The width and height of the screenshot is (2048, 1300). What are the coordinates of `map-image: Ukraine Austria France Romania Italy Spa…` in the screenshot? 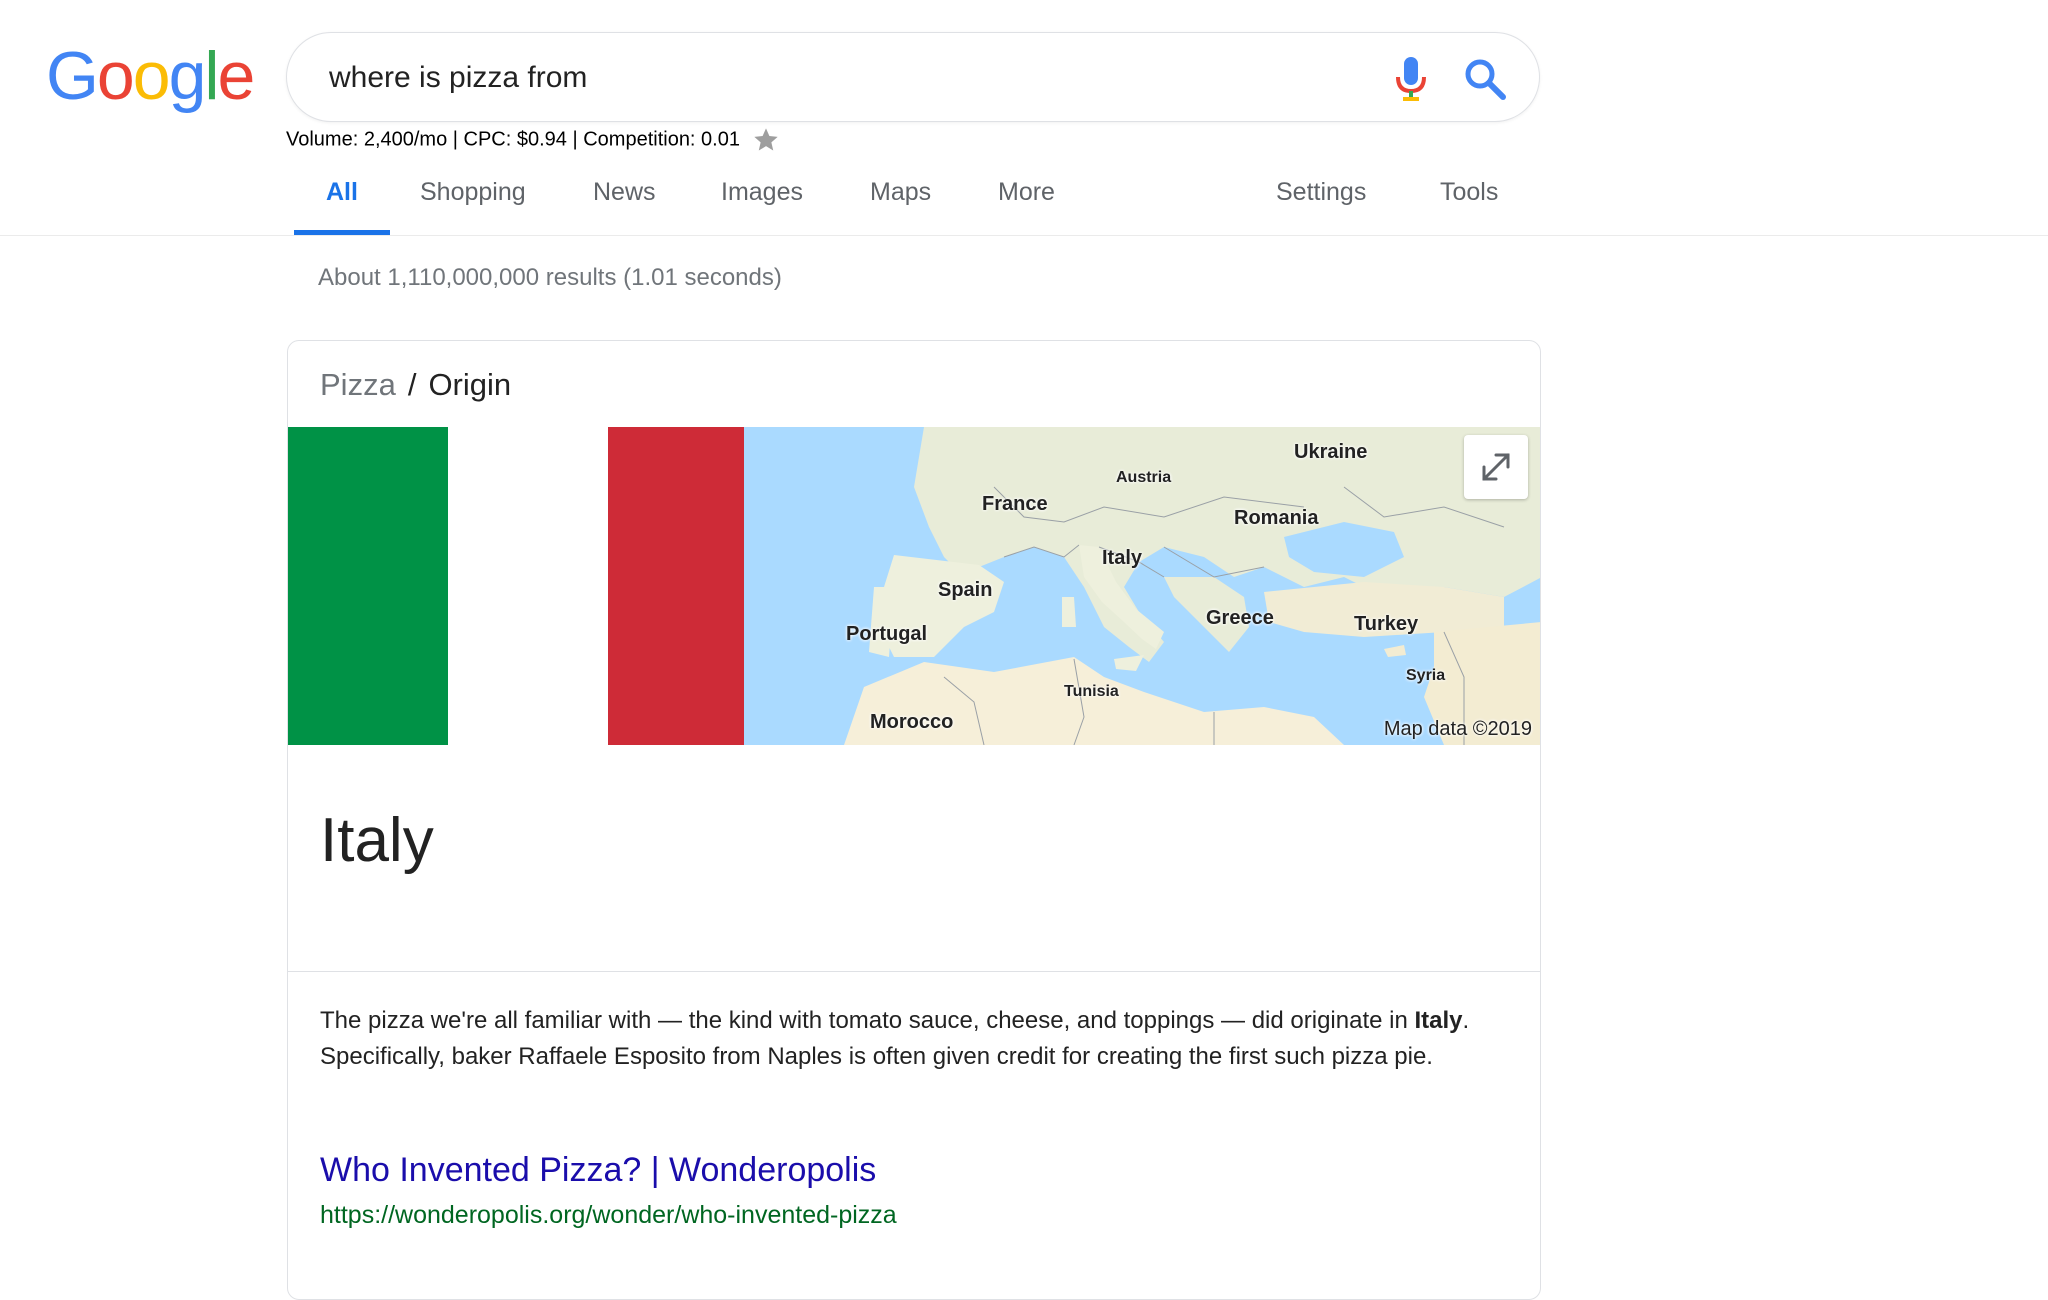 It's located at (1142, 586).